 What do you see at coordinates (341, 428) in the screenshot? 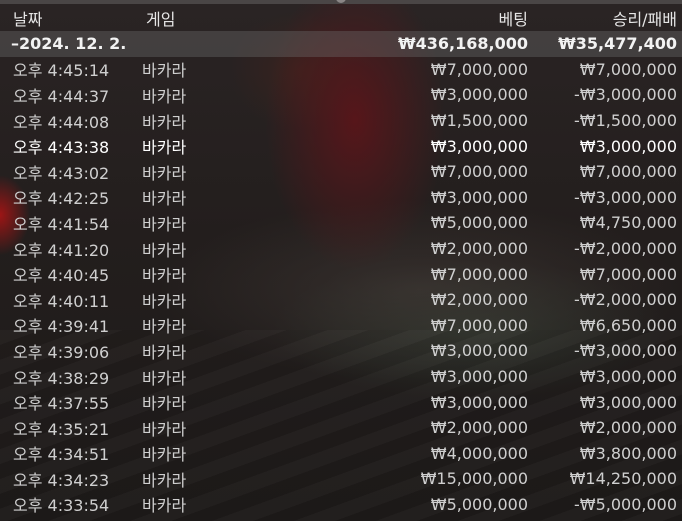
I see `table-row: 오후 4:35:21 바카라 ₩2,000,000 ₩2,000,000` at bounding box center [341, 428].